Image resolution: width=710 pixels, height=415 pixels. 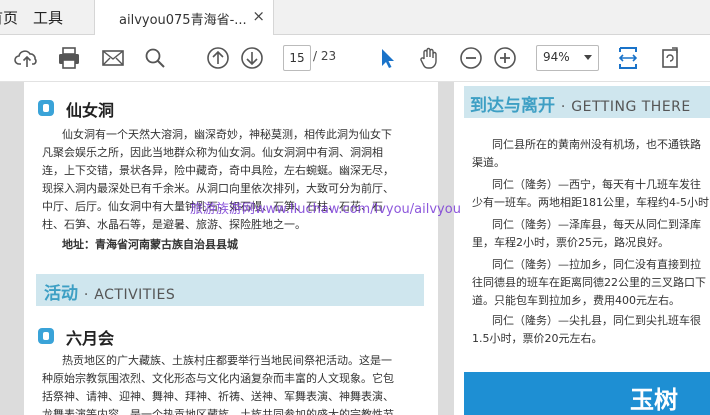 I want to click on band-title-en: ACTIVITIES, so click(x=135, y=295).